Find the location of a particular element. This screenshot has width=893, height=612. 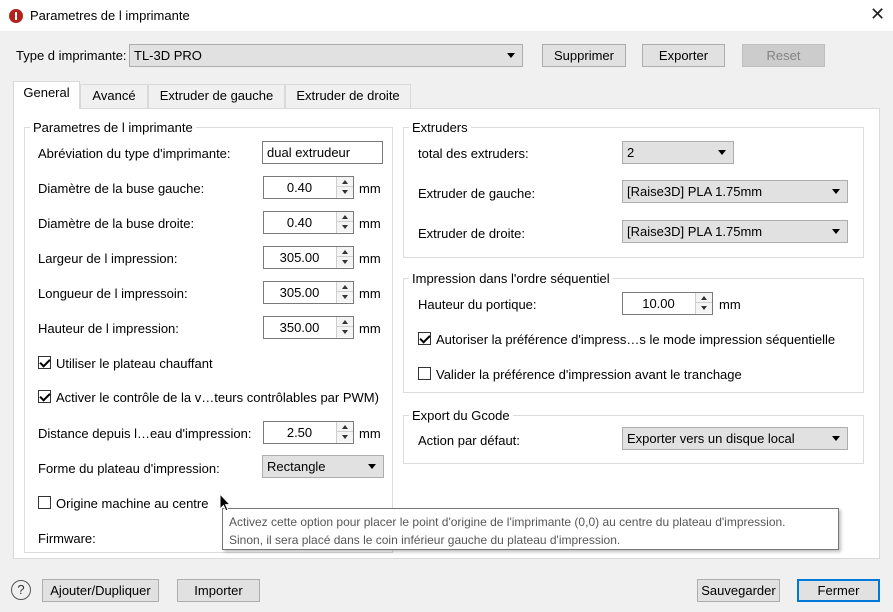

default-action-value: Exporter vers un disque local is located at coordinates (711, 438).